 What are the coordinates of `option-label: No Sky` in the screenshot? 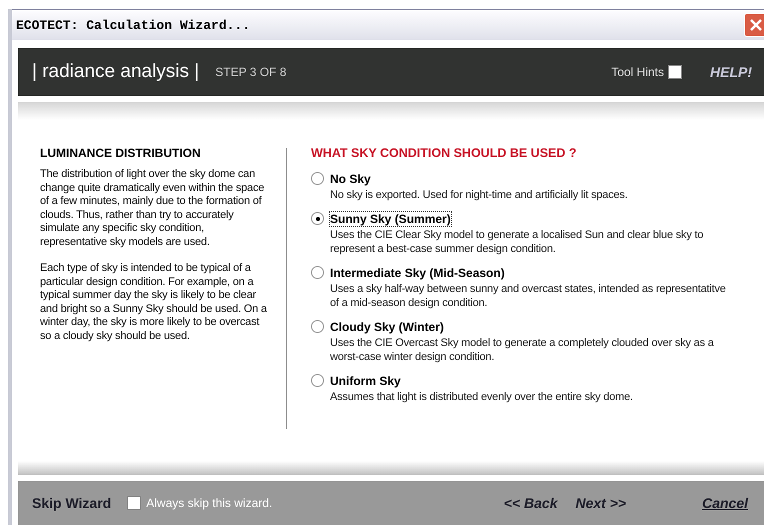 It's located at (350, 179).